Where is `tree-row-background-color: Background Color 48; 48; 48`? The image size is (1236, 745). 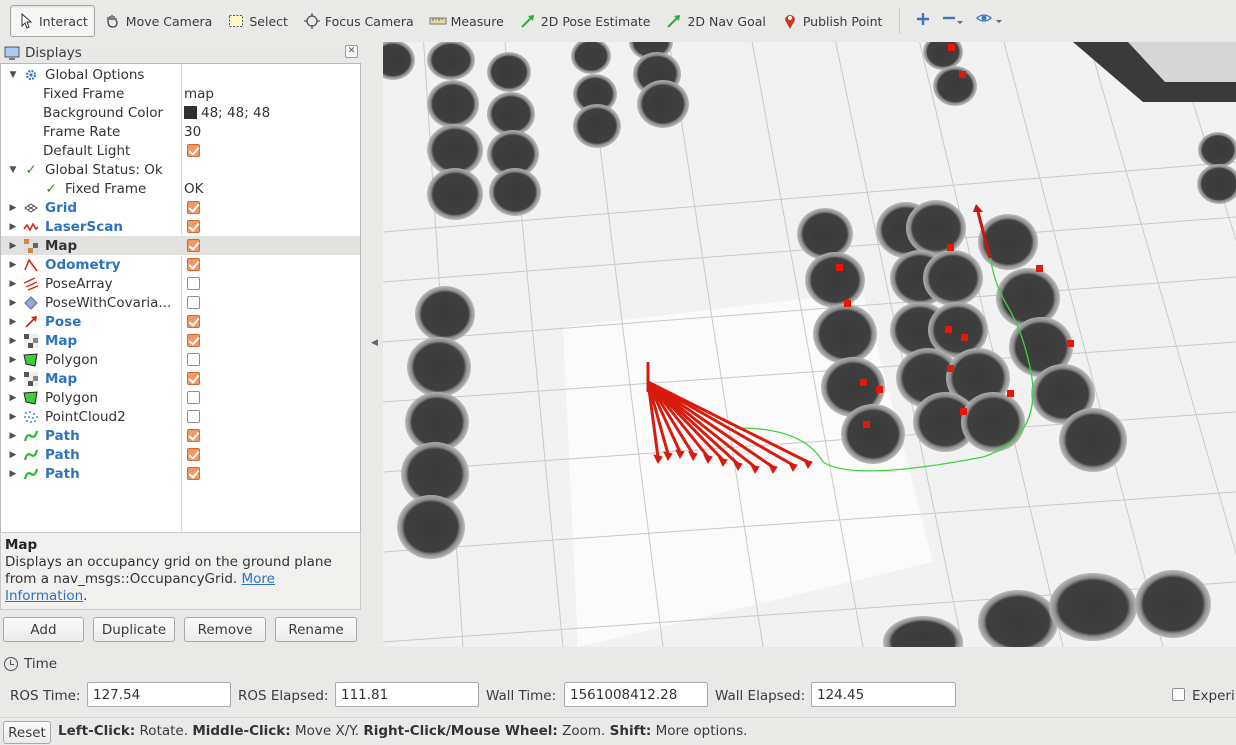
tree-row-background-color: Background Color 48; 48; 48 is located at coordinates (180, 112).